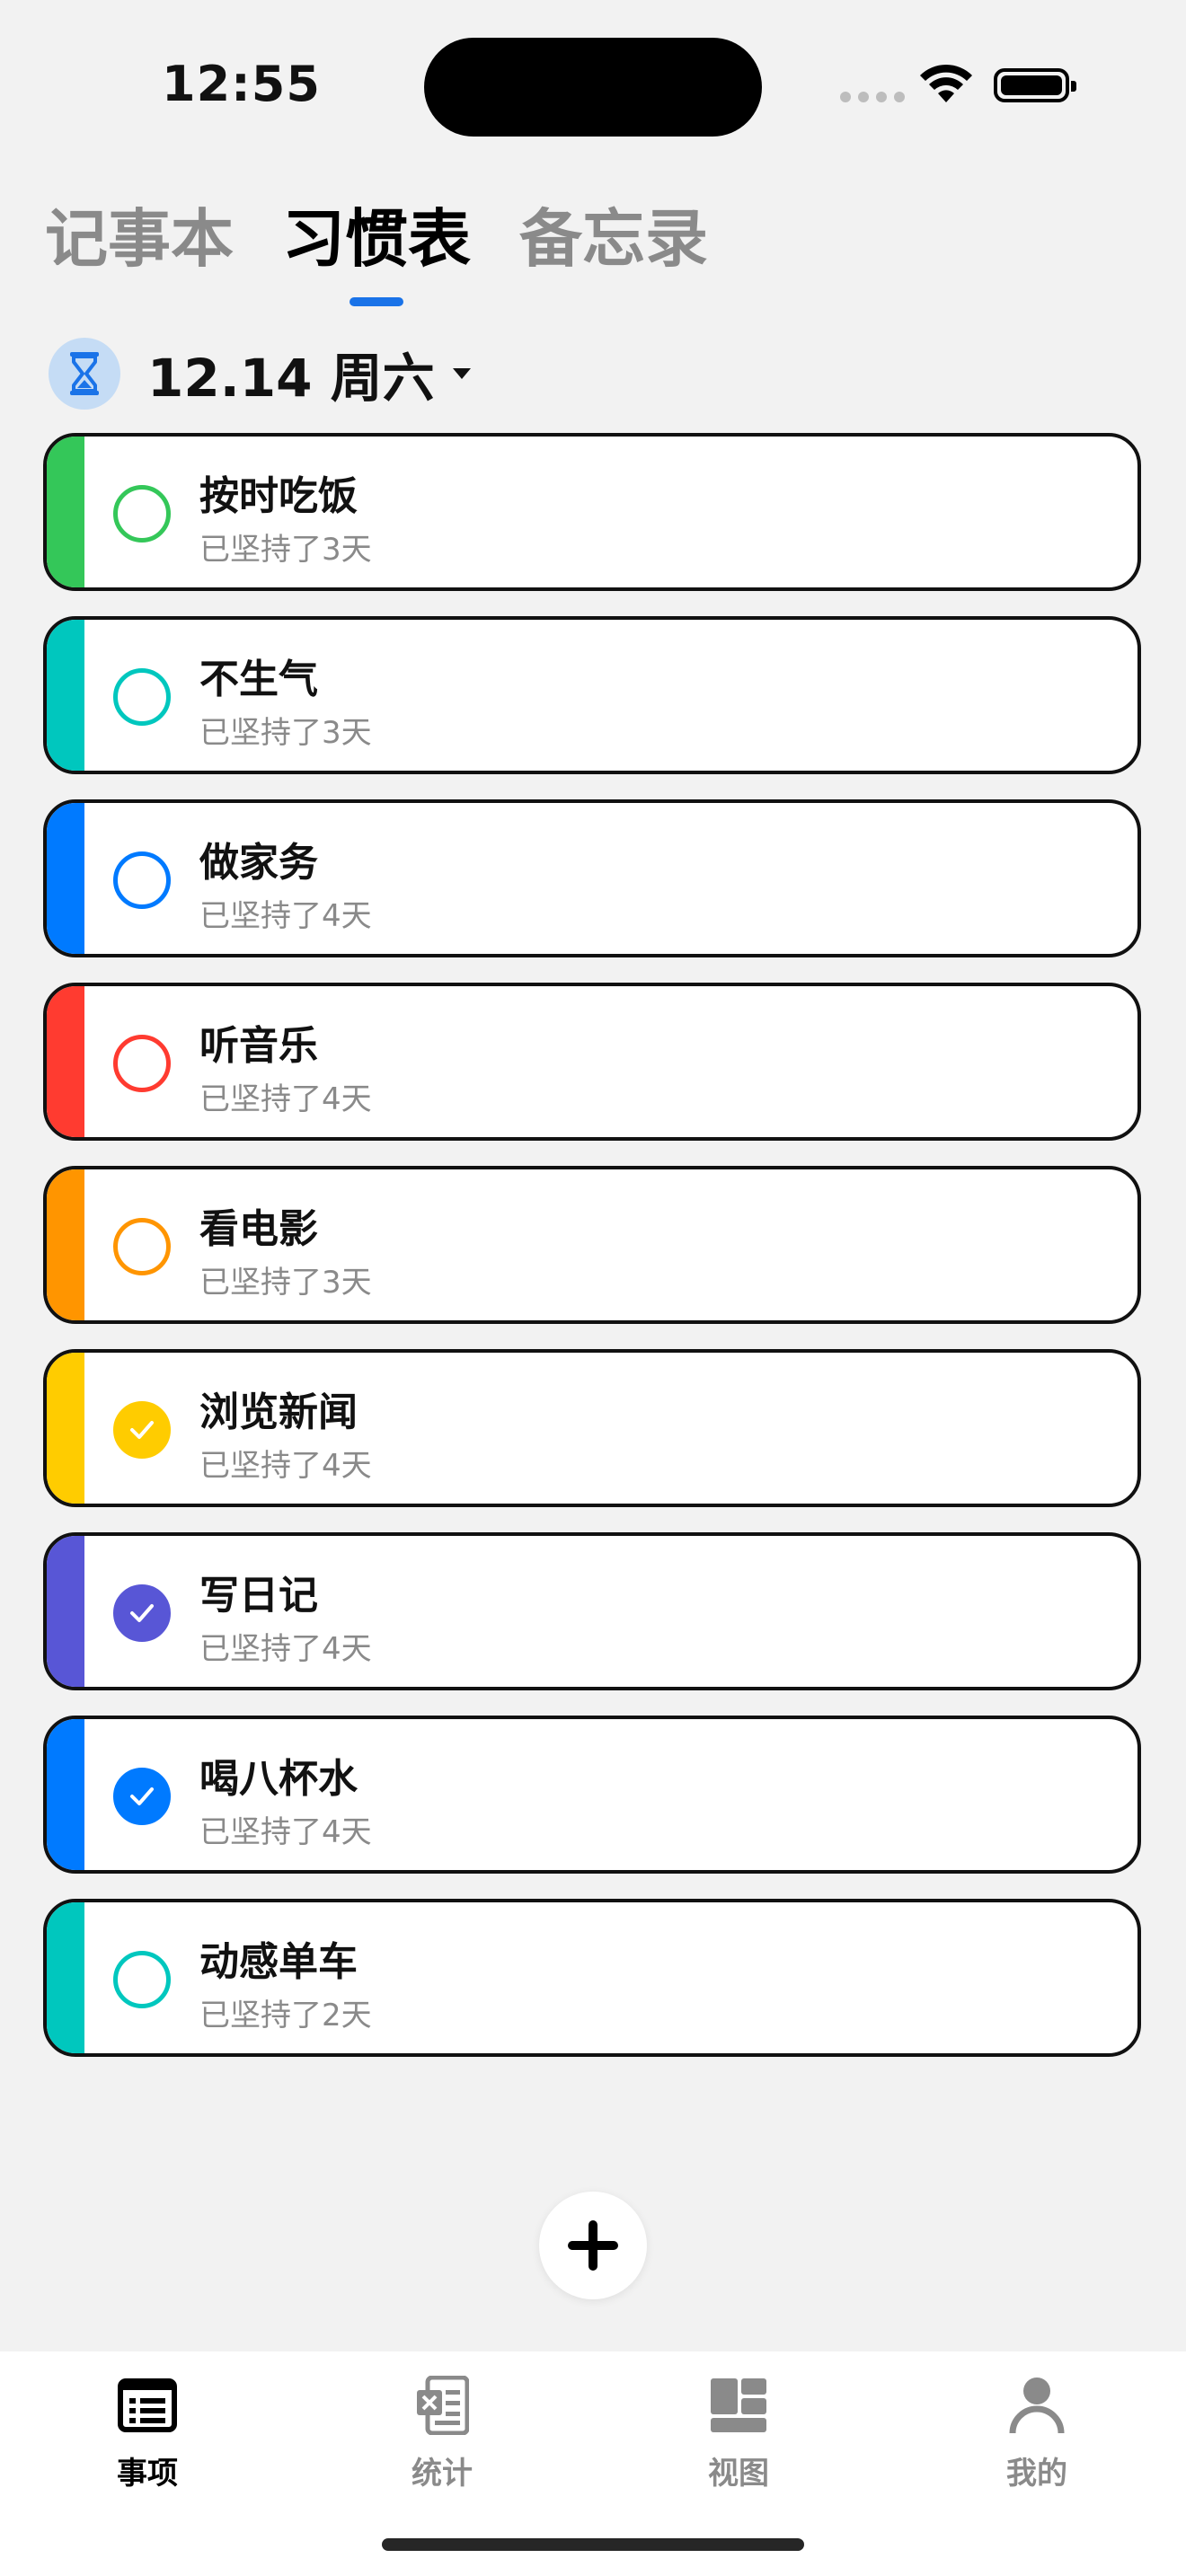 The image size is (1186, 2576). Describe the element at coordinates (592, 695) in the screenshot. I see `habit-item-1: 不生气 已坚持了3天` at that location.